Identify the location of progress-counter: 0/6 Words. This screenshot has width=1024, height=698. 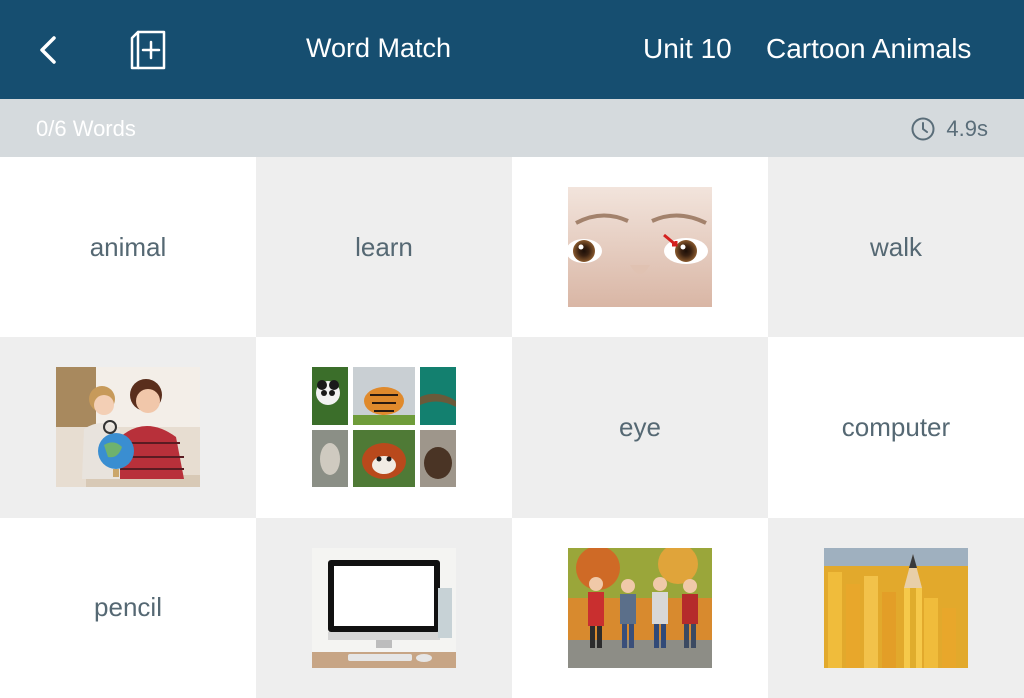
(86, 128).